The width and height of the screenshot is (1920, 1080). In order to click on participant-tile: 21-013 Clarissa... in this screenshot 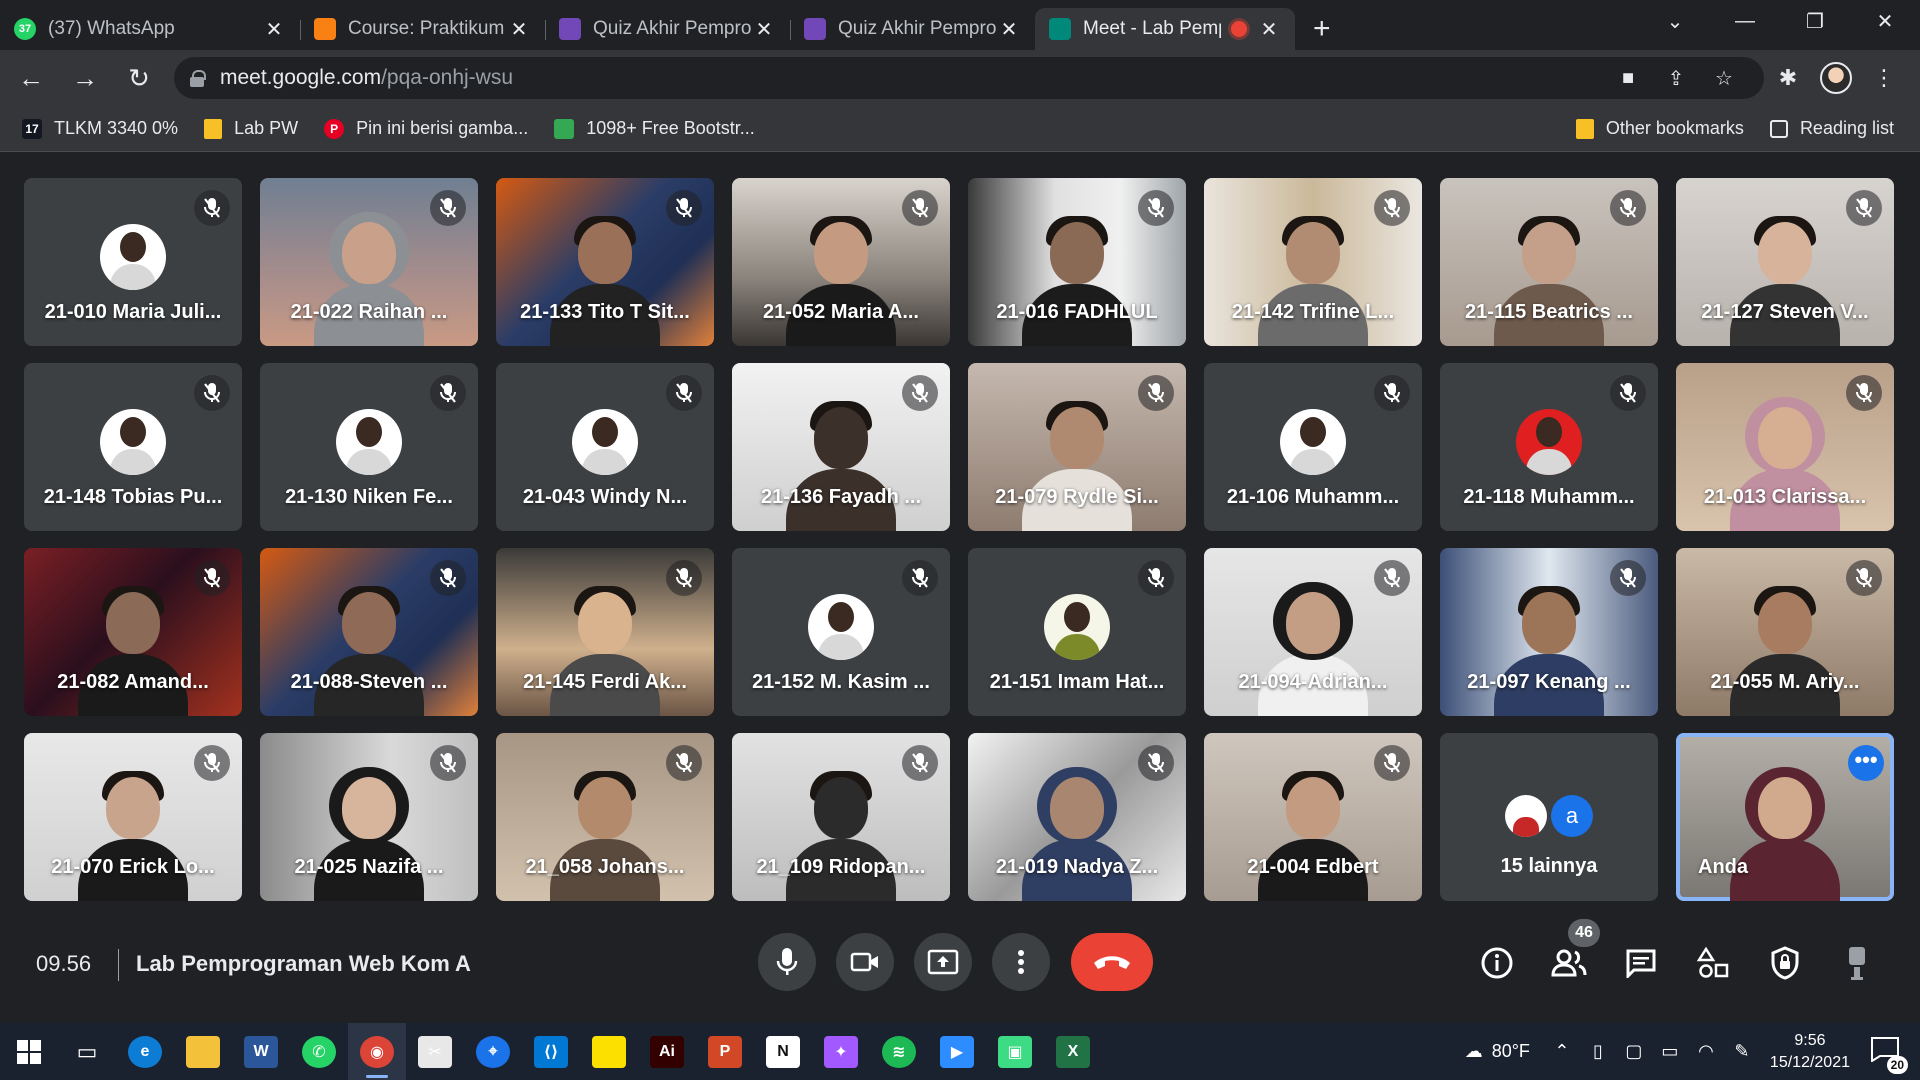, I will do `click(1785, 447)`.